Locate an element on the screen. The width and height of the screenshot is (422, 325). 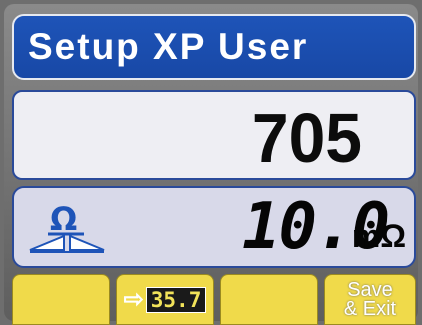
save-exit-label: Save & Exit is located at coordinates (370, 299).